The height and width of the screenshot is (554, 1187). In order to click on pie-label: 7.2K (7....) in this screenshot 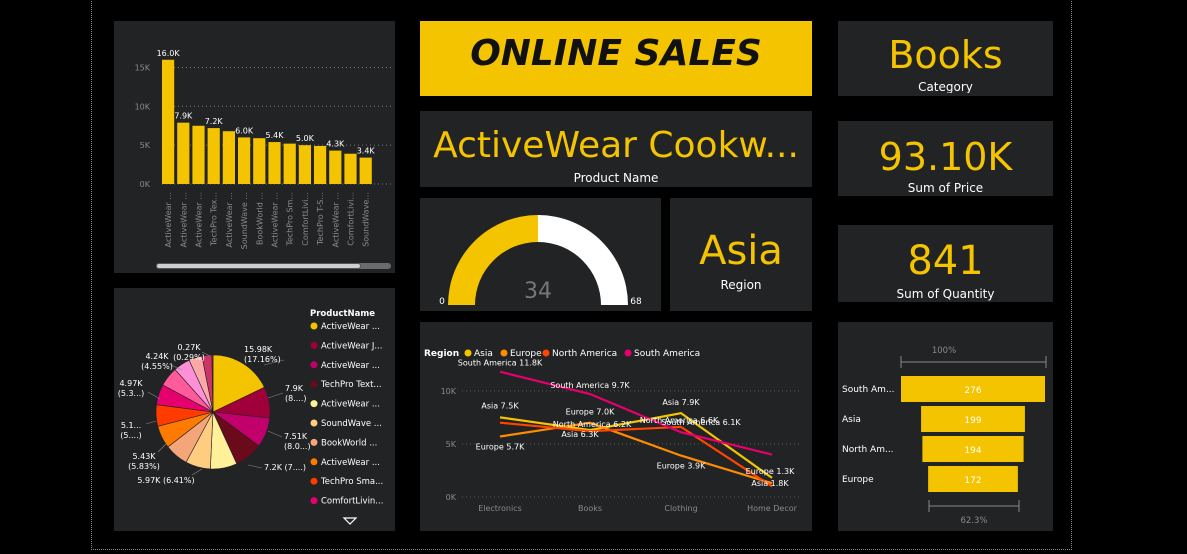, I will do `click(285, 467)`.